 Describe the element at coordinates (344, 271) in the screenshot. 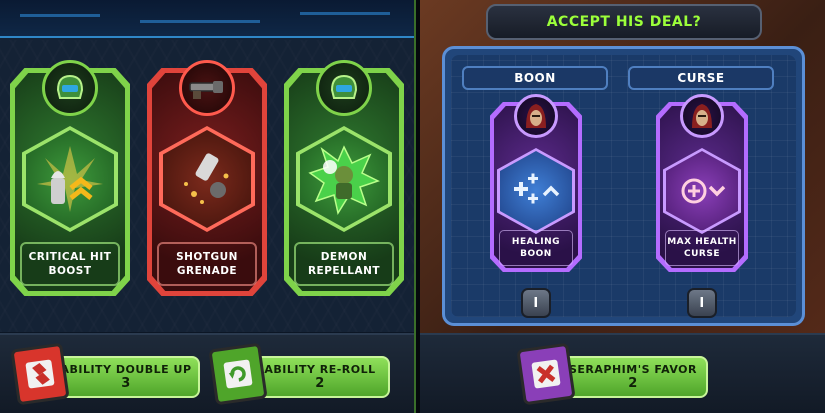

I see `card-label-line2: REPELLANT` at that location.